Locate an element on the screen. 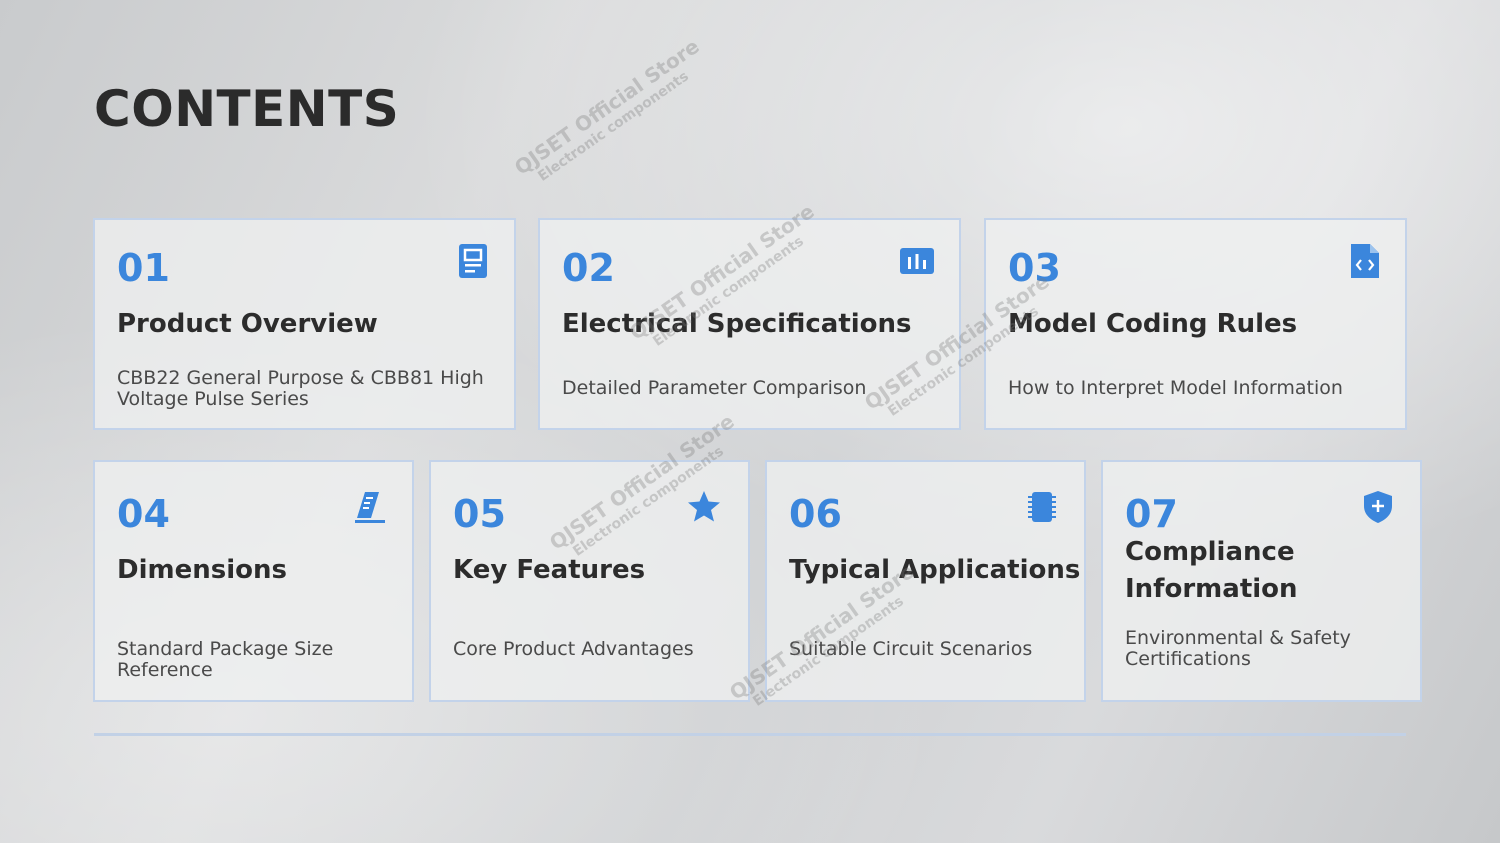 The width and height of the screenshot is (1500, 843). card-number: 01 is located at coordinates (143, 268).